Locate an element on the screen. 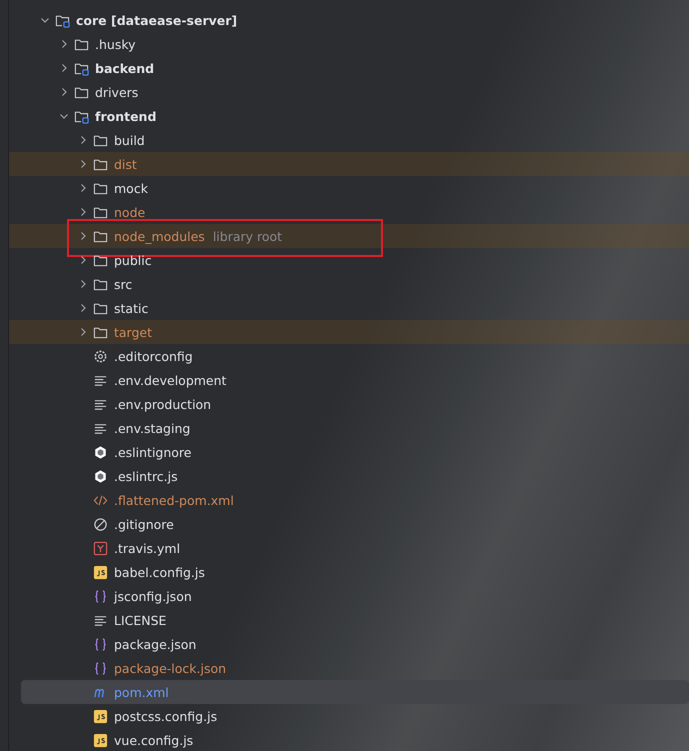 This screenshot has width=689, height=751. tree-row: vue.config.js is located at coordinates (349, 739).